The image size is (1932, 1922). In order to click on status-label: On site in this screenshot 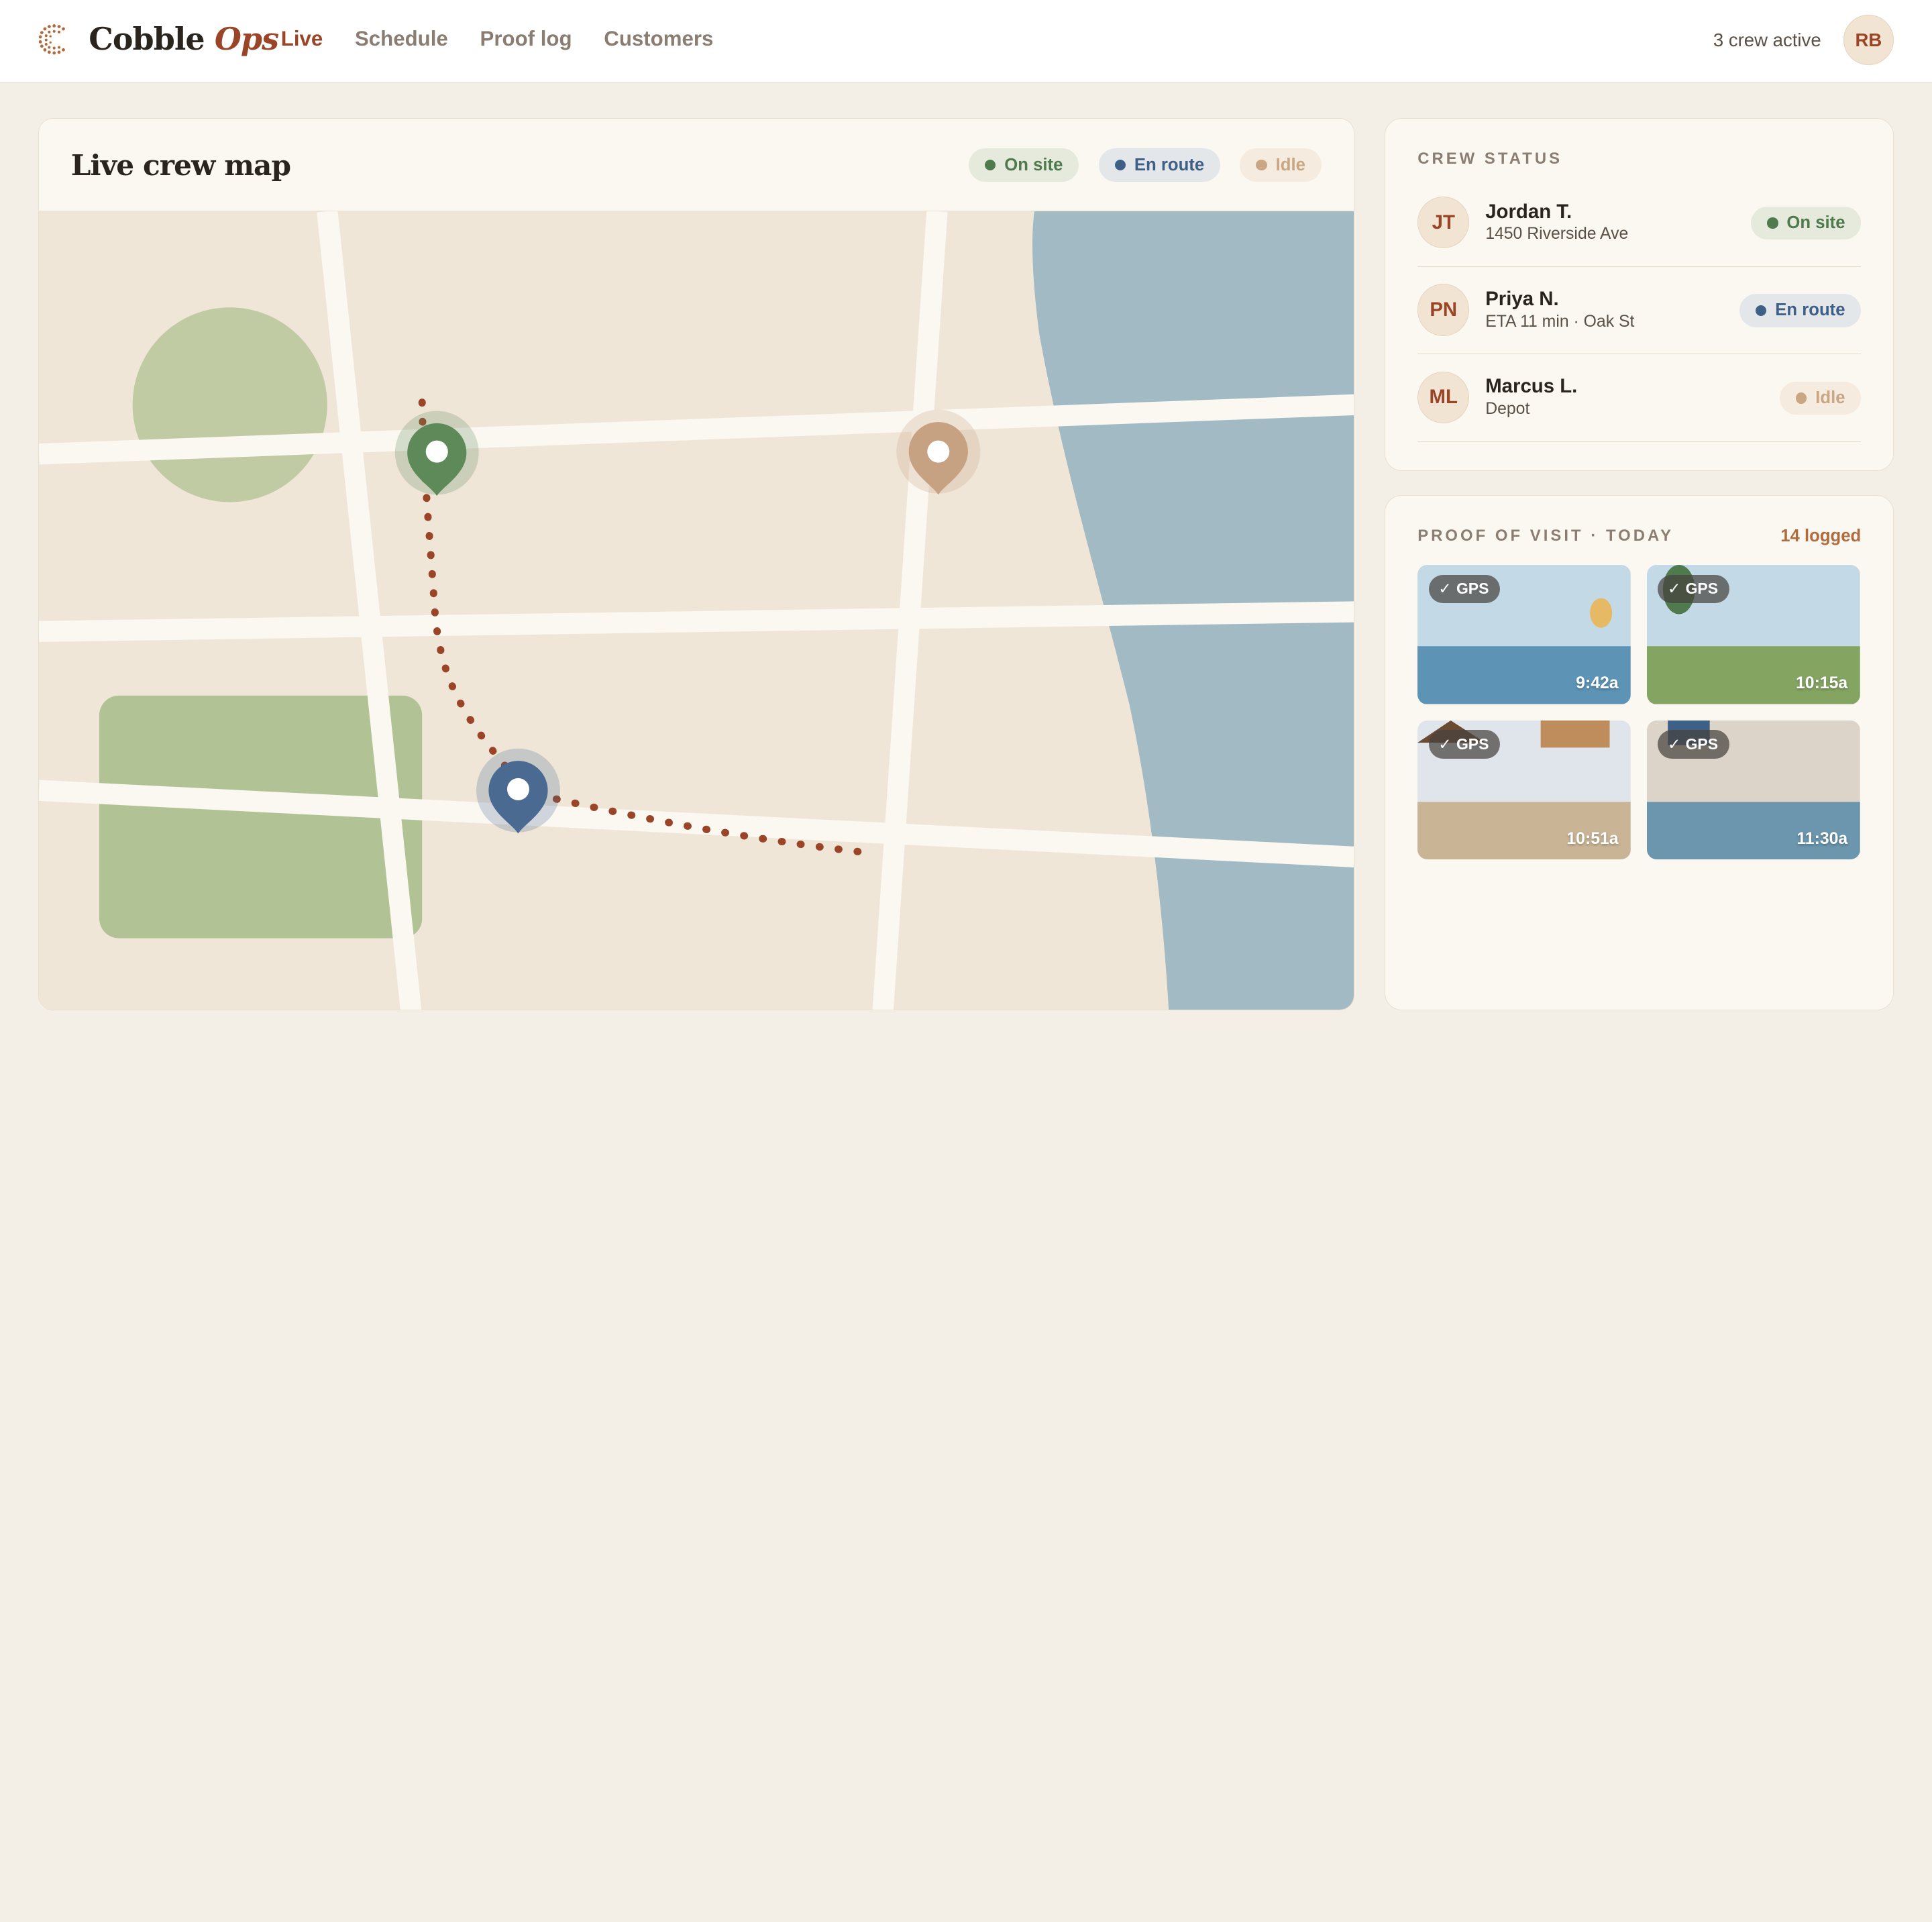, I will do `click(1815, 222)`.